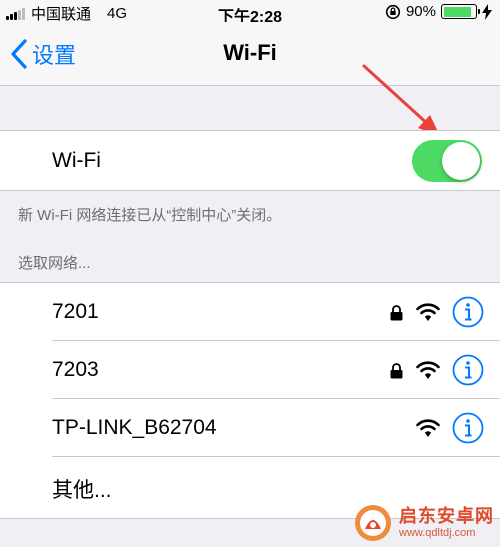  Describe the element at coordinates (76, 160) in the screenshot. I see `wifi-toggle-label: Wi-Fi` at that location.